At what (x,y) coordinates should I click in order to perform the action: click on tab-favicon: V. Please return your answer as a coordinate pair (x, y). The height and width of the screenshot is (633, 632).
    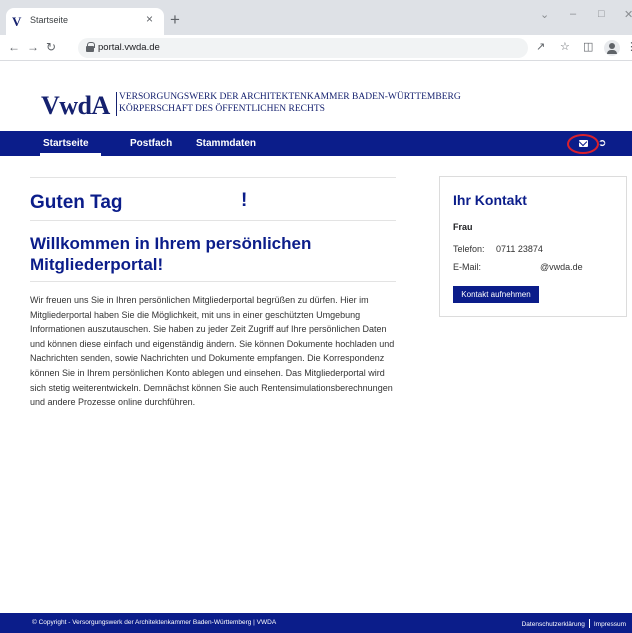
    Looking at the image, I should click on (17, 21).